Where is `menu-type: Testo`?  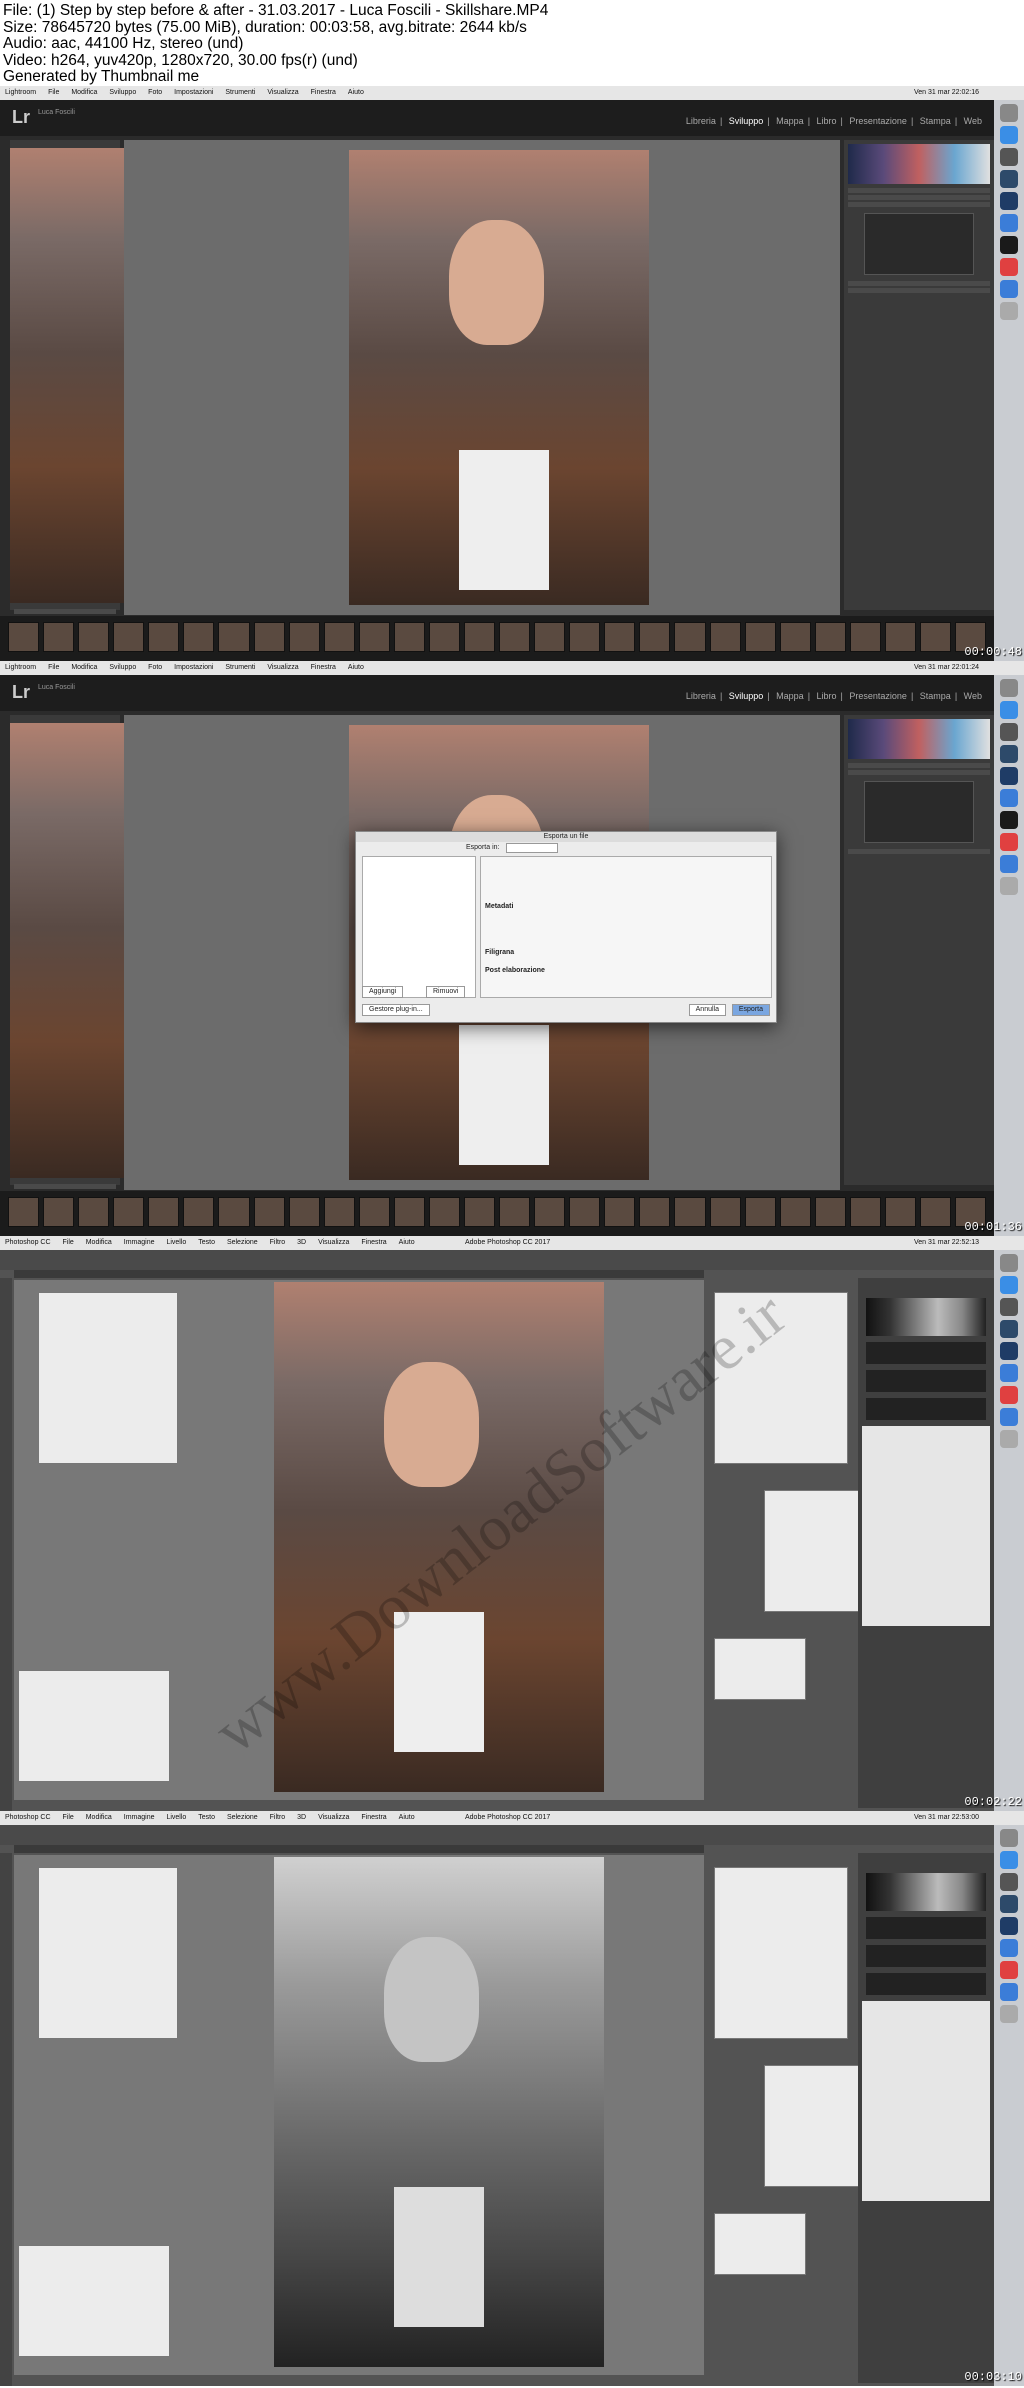 menu-type: Testo is located at coordinates (206, 1817).